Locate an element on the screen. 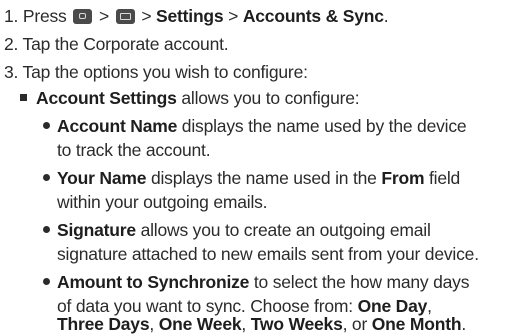 This screenshot has height=336, width=525. your-name-text-cont: within your outgoing emails. is located at coordinates (162, 202).